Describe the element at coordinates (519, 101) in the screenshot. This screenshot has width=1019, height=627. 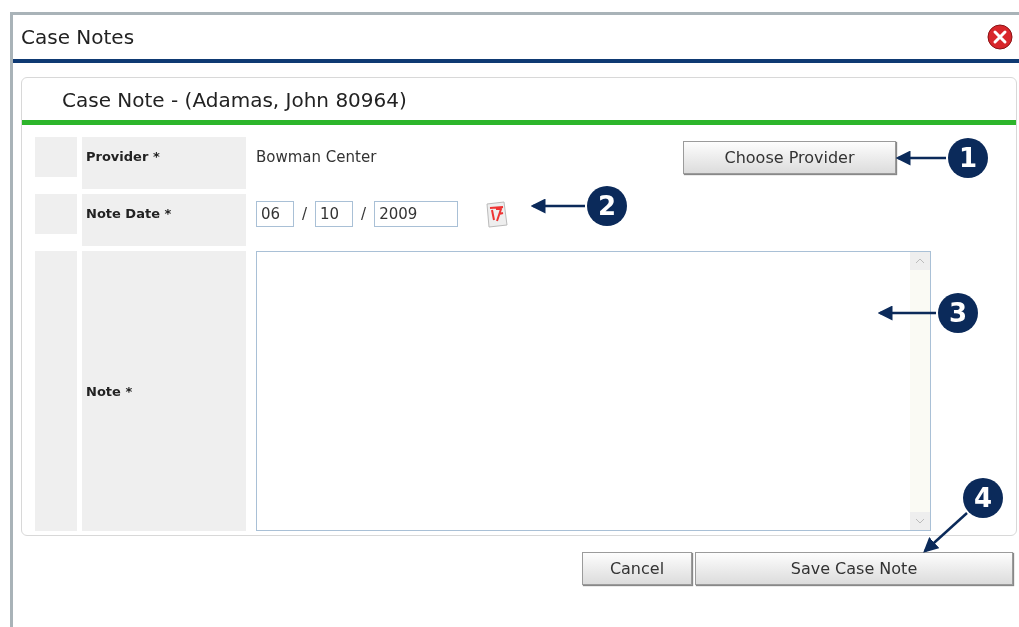
I see `panel-title: Case Note - (Adamas, John 80964)` at that location.